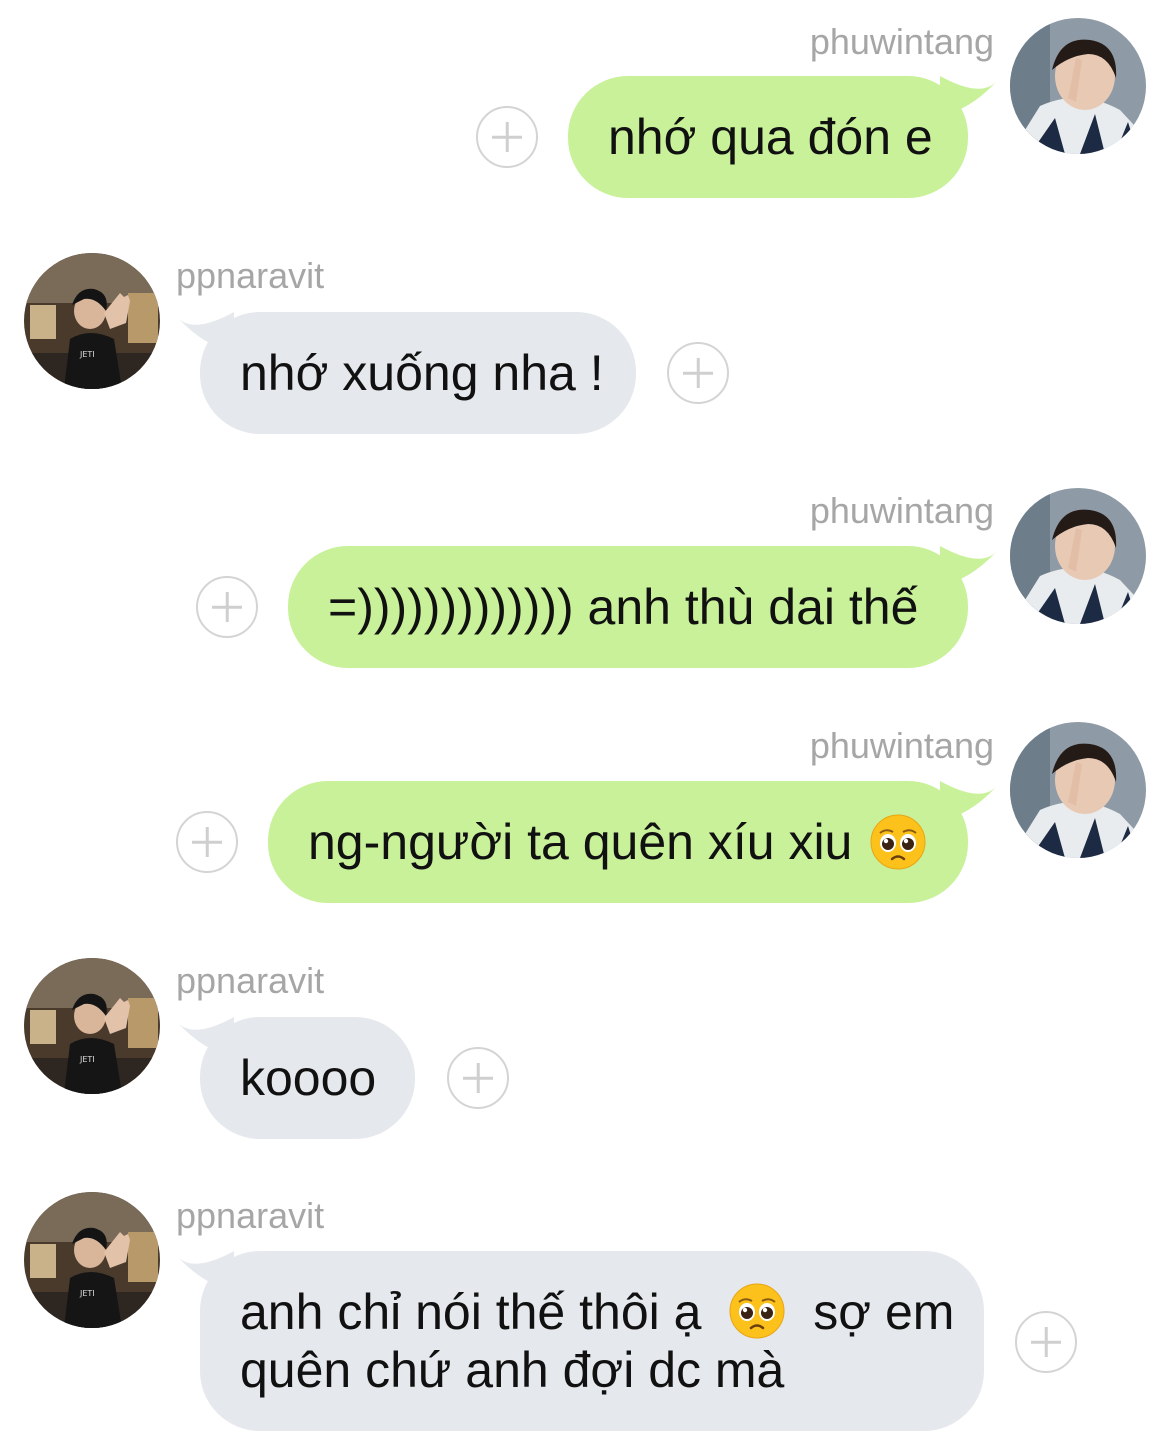 The width and height of the screenshot is (1170, 1448). I want to click on message-bubble-sent: nhớ qua đón e, so click(768, 137).